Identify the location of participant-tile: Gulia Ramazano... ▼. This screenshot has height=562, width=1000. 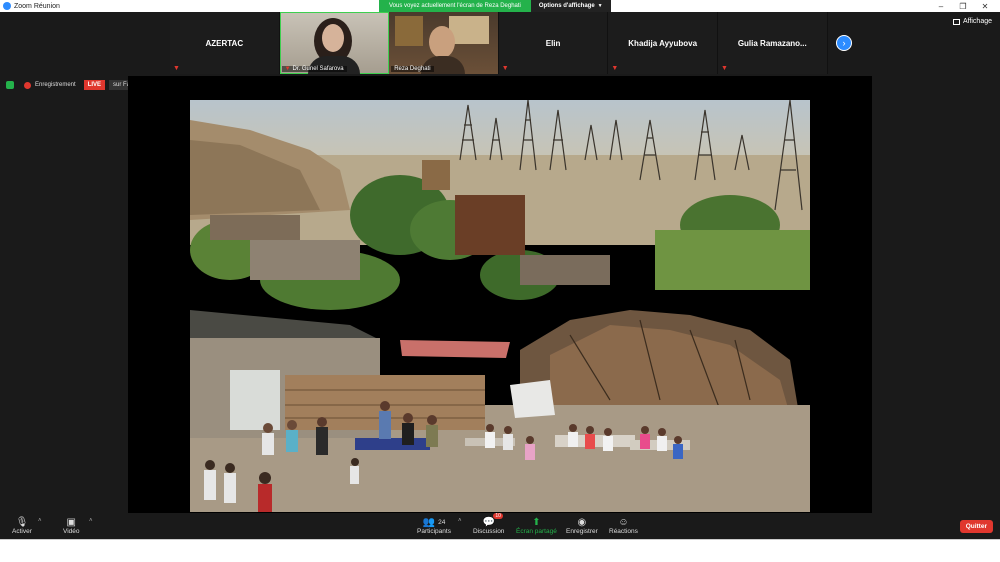
(772, 43).